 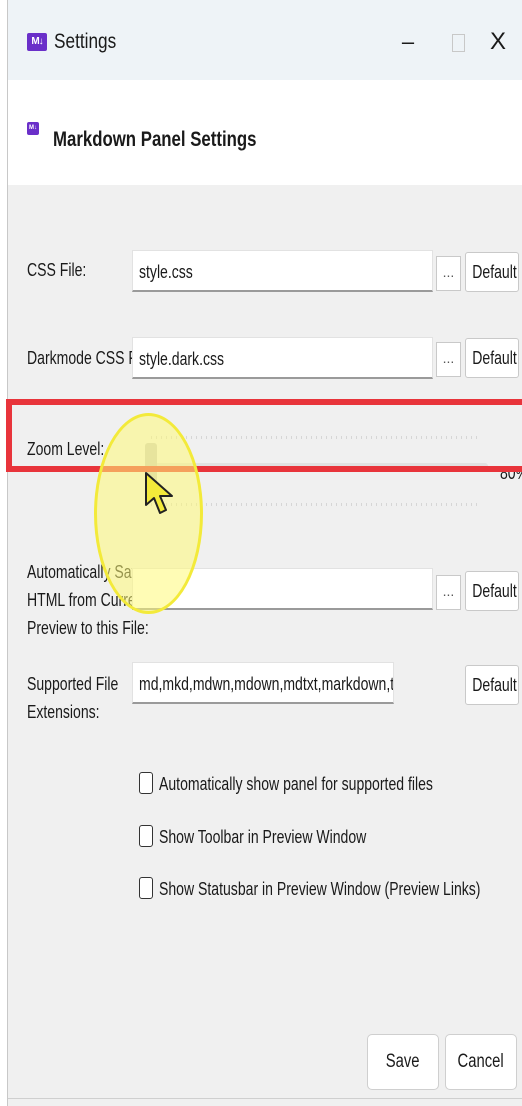 I want to click on extensions-default-button: Default, so click(x=492, y=685).